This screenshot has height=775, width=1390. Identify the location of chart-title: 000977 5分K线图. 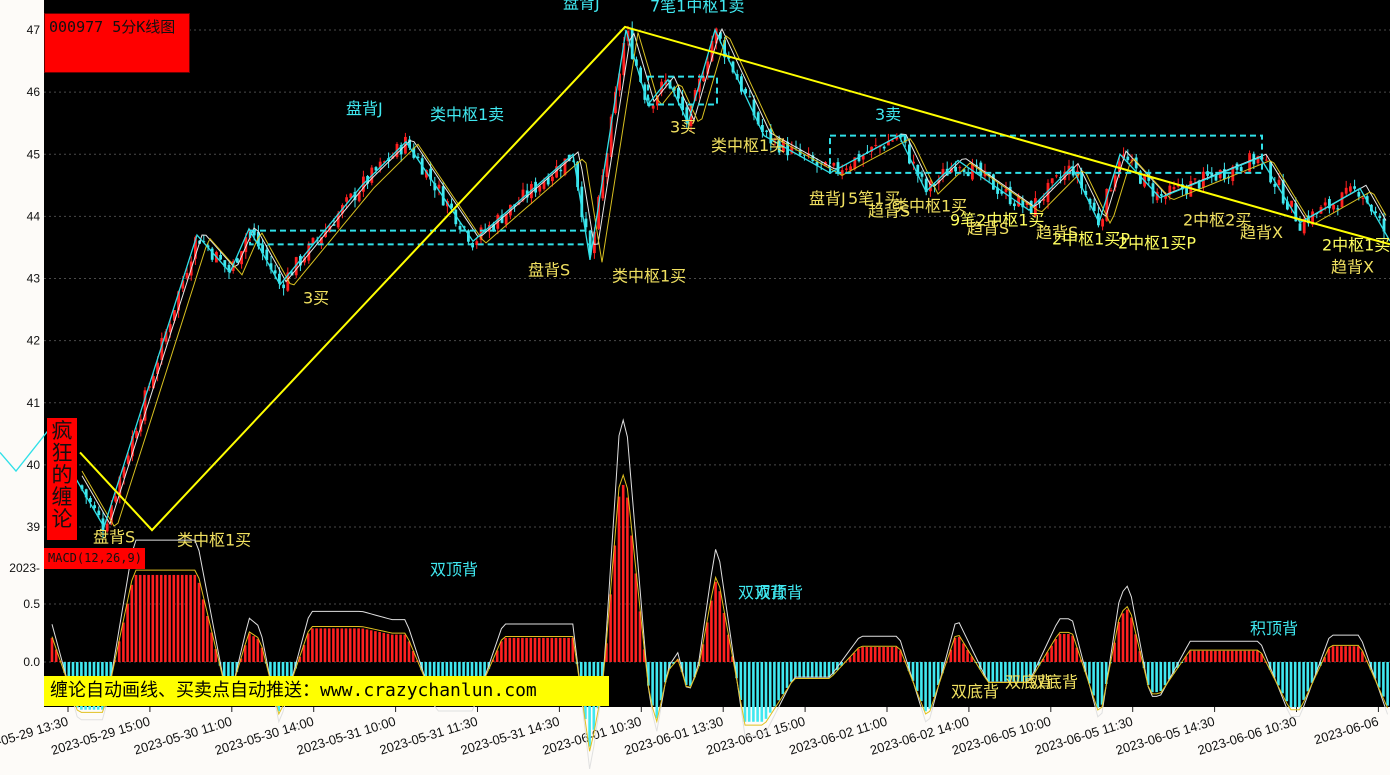
(117, 43).